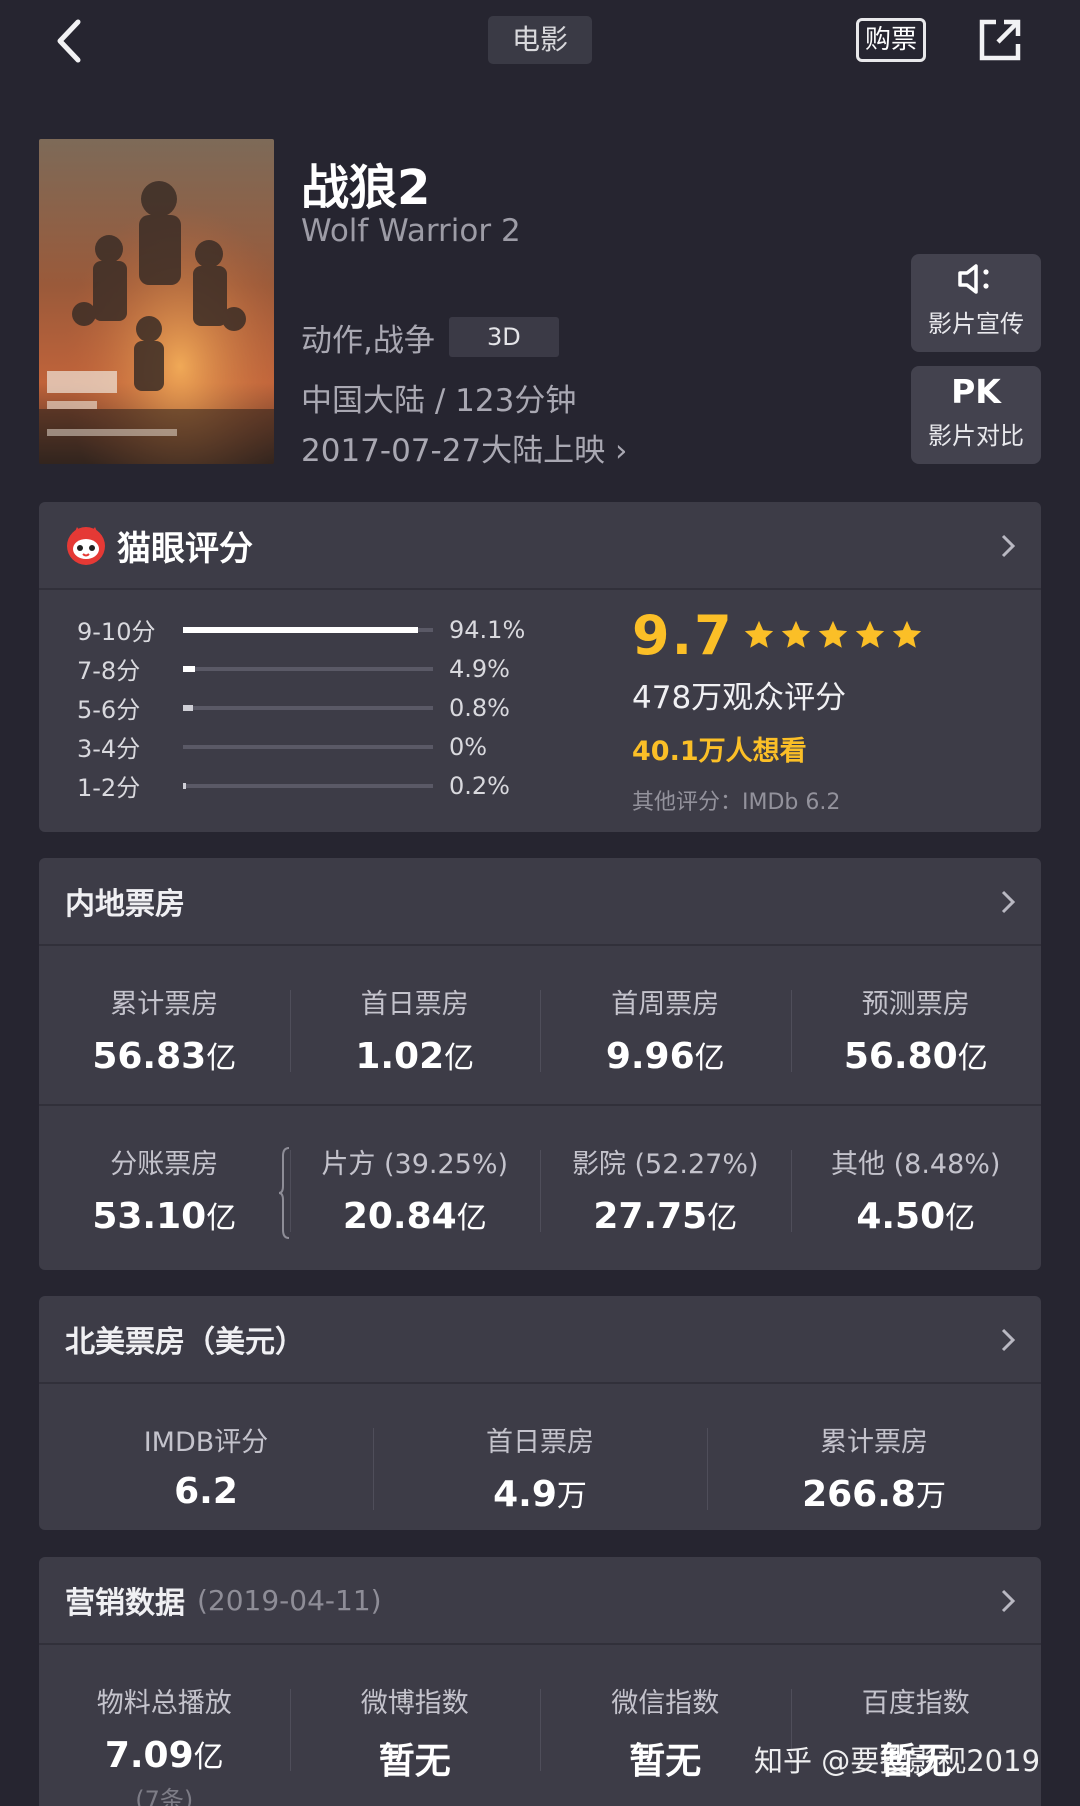  I want to click on score-block: 9.7 478万观众评分 40.1万人想看 其他评分：IMDb 6.2, so click(779, 710).